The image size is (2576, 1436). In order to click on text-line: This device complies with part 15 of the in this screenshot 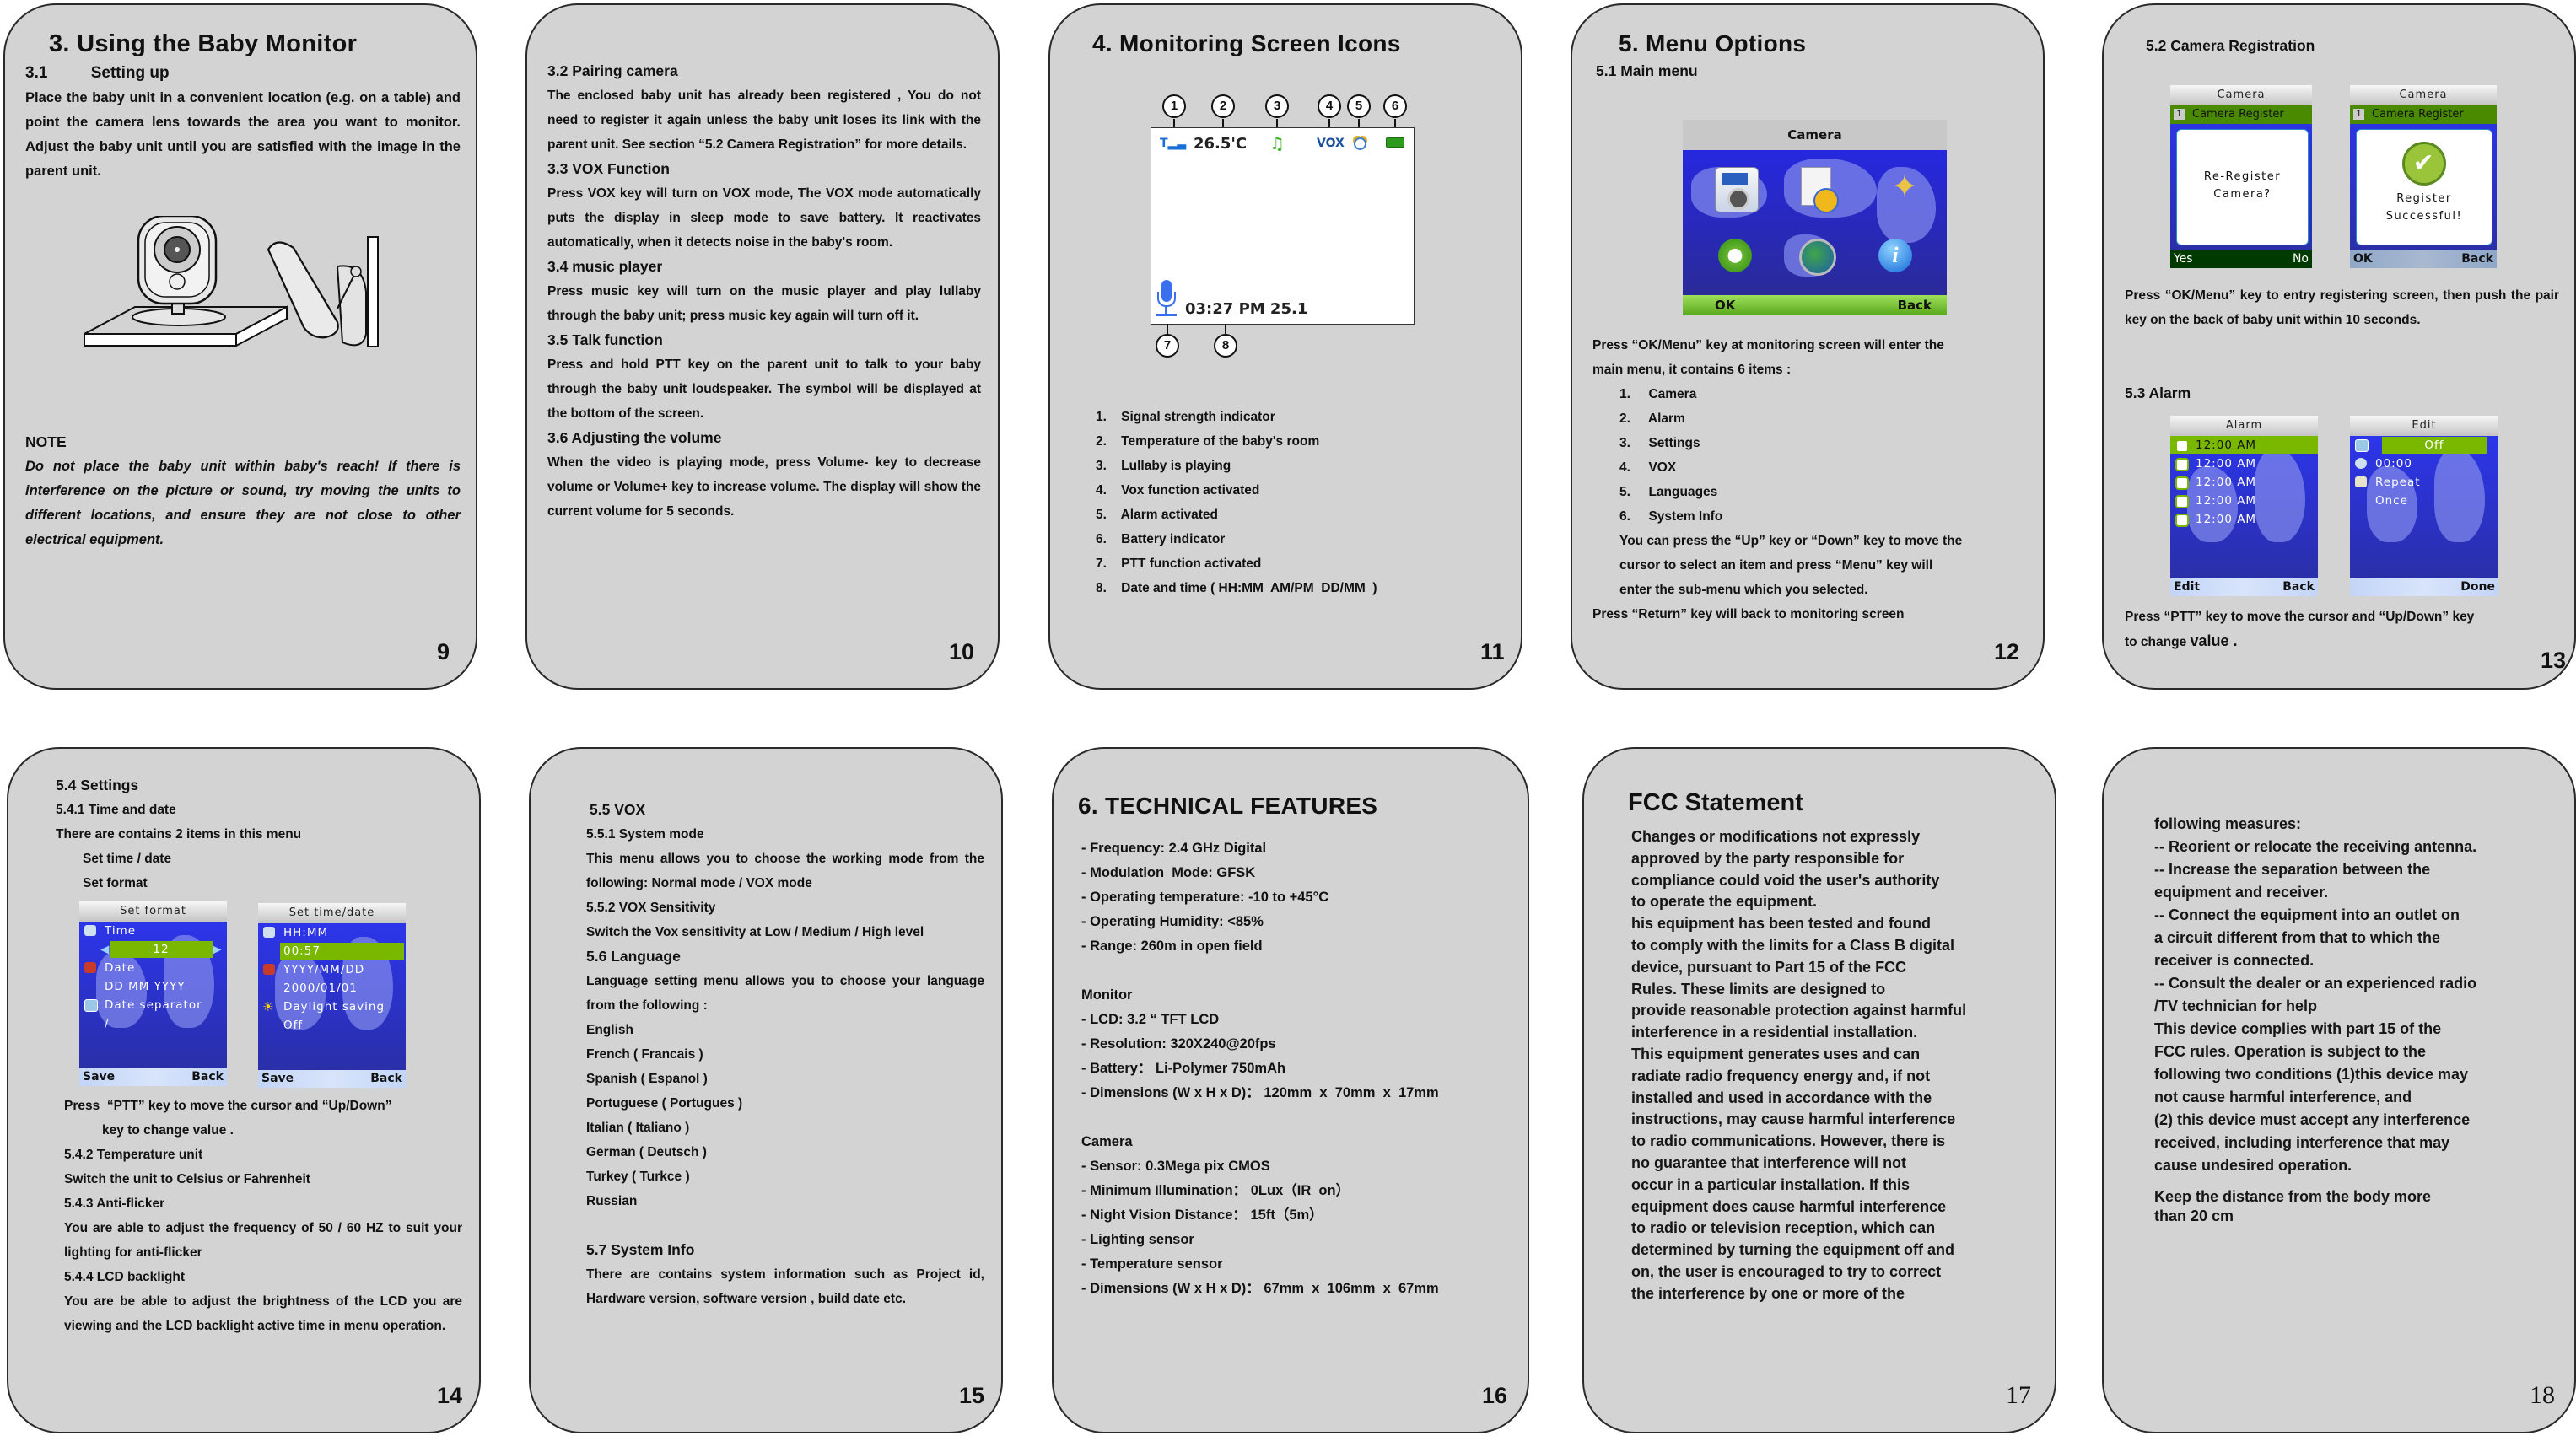, I will do `click(2298, 1028)`.